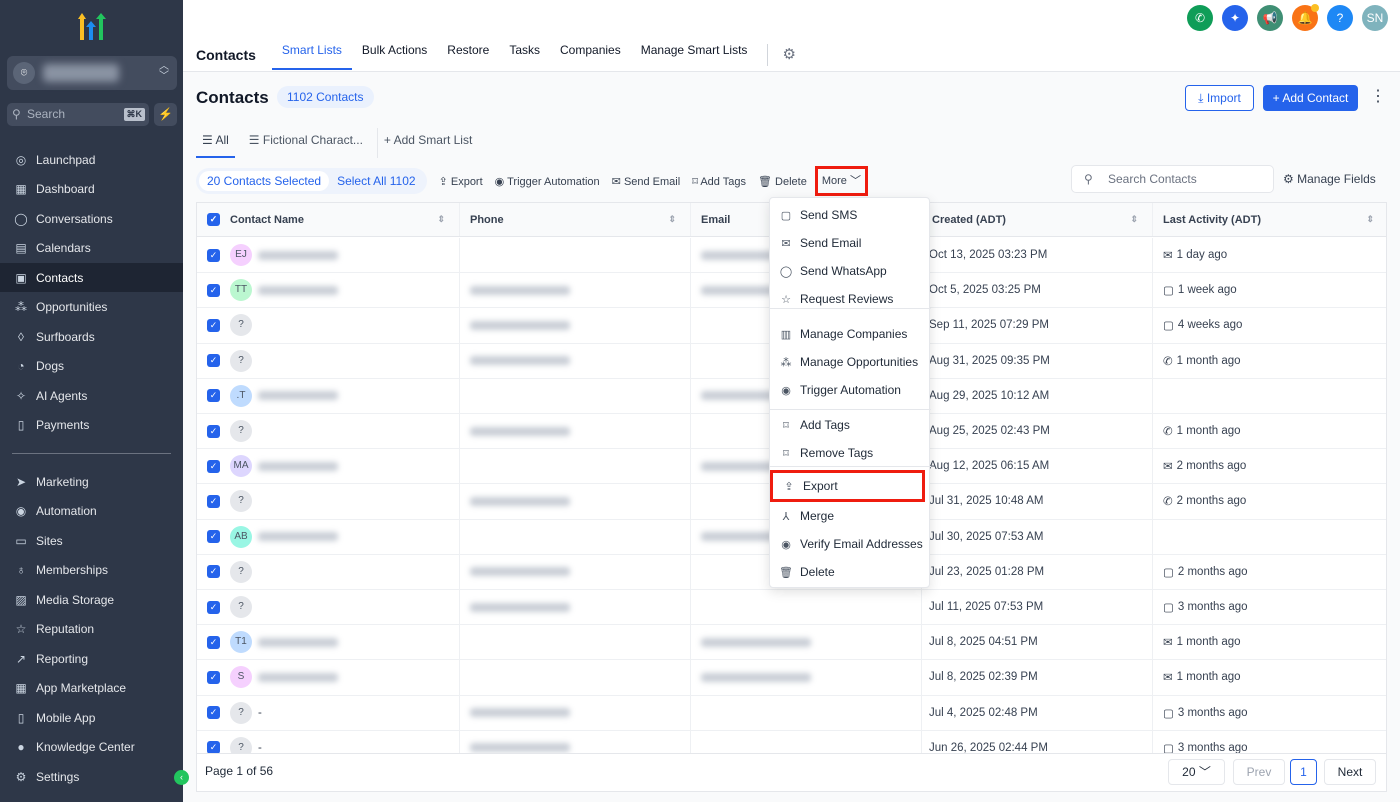  Describe the element at coordinates (850, 516) in the screenshot. I see `menu-item-merge: ⅄ Merge` at that location.